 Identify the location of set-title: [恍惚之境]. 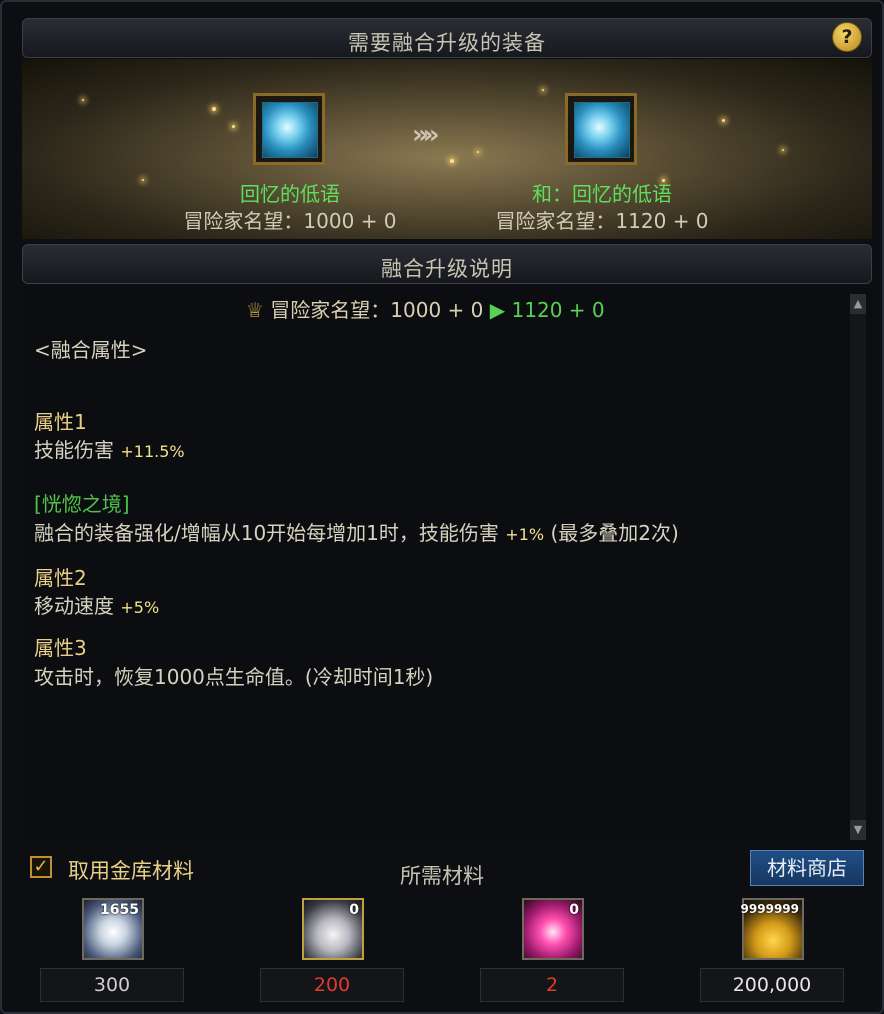
(82, 504).